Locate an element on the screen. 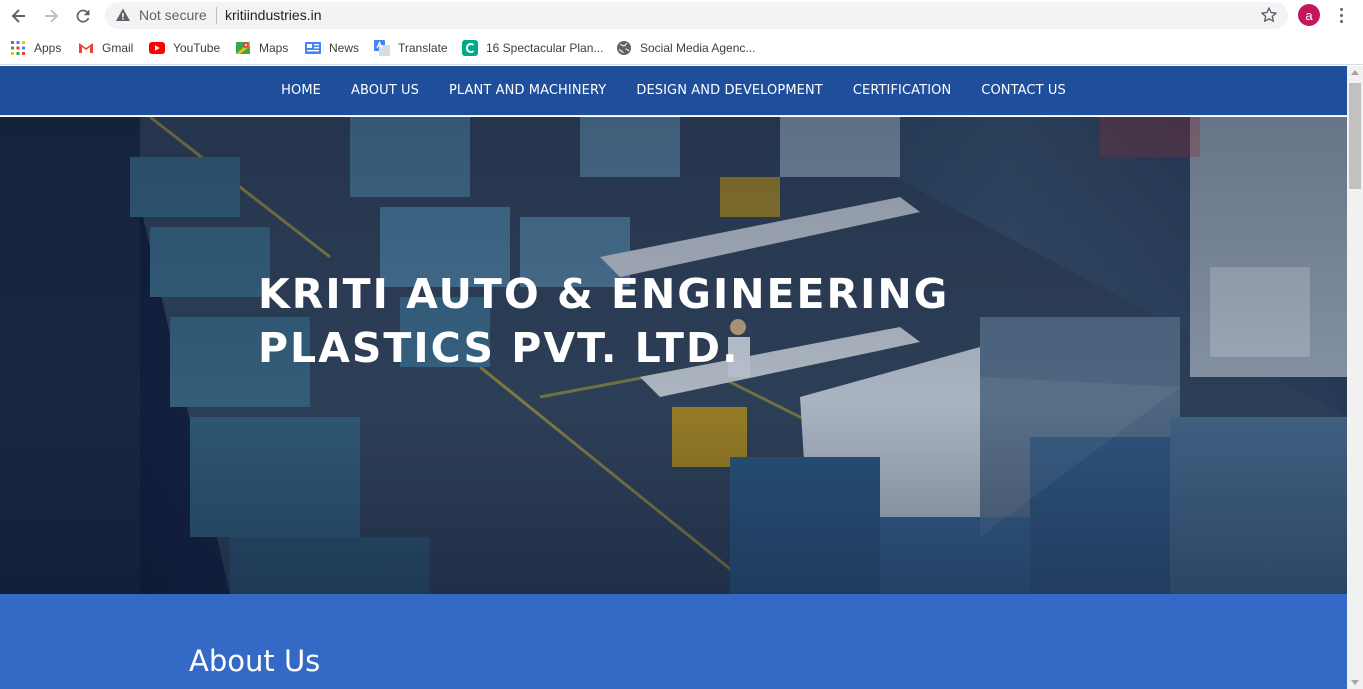 The width and height of the screenshot is (1363, 689). browser-menu-button is located at coordinates (1341, 16).